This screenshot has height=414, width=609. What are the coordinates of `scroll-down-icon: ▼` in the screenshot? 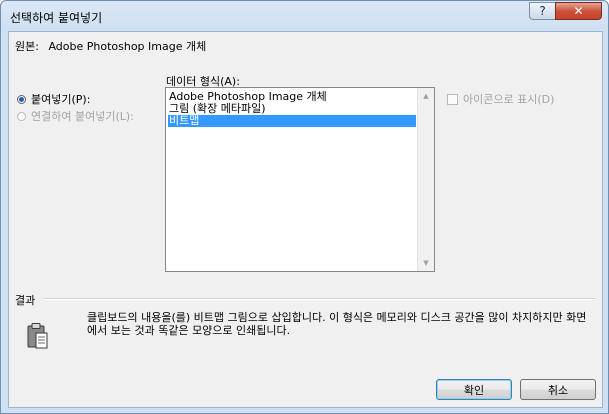 It's located at (426, 263).